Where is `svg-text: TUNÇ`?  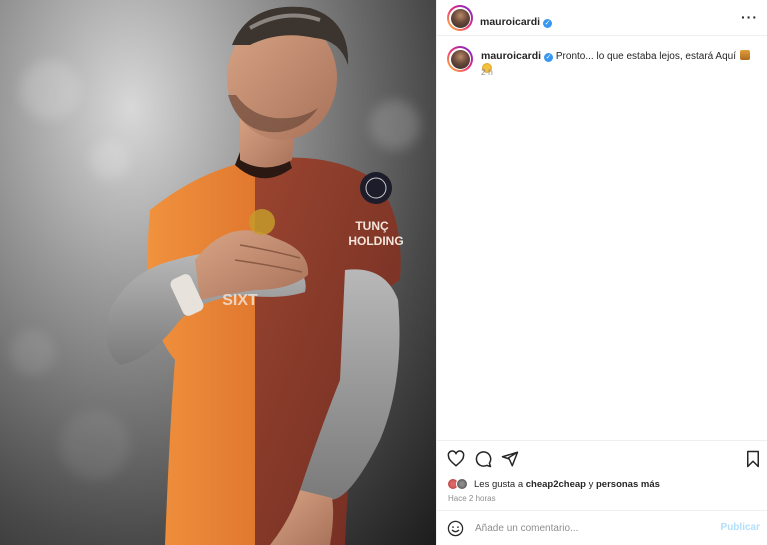
svg-text: TUNÇ is located at coordinates (372, 226).